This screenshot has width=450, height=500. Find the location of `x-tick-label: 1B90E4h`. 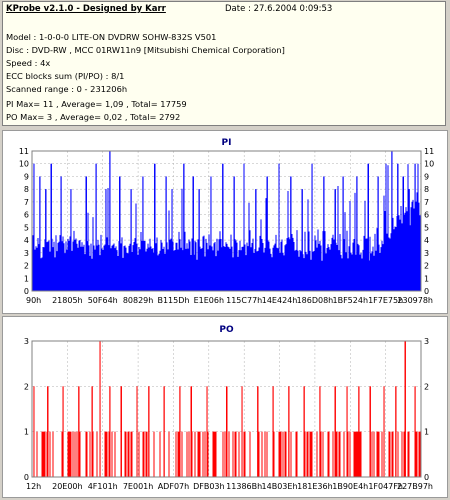

x-tick-label: 1B90E4h is located at coordinates (350, 486).